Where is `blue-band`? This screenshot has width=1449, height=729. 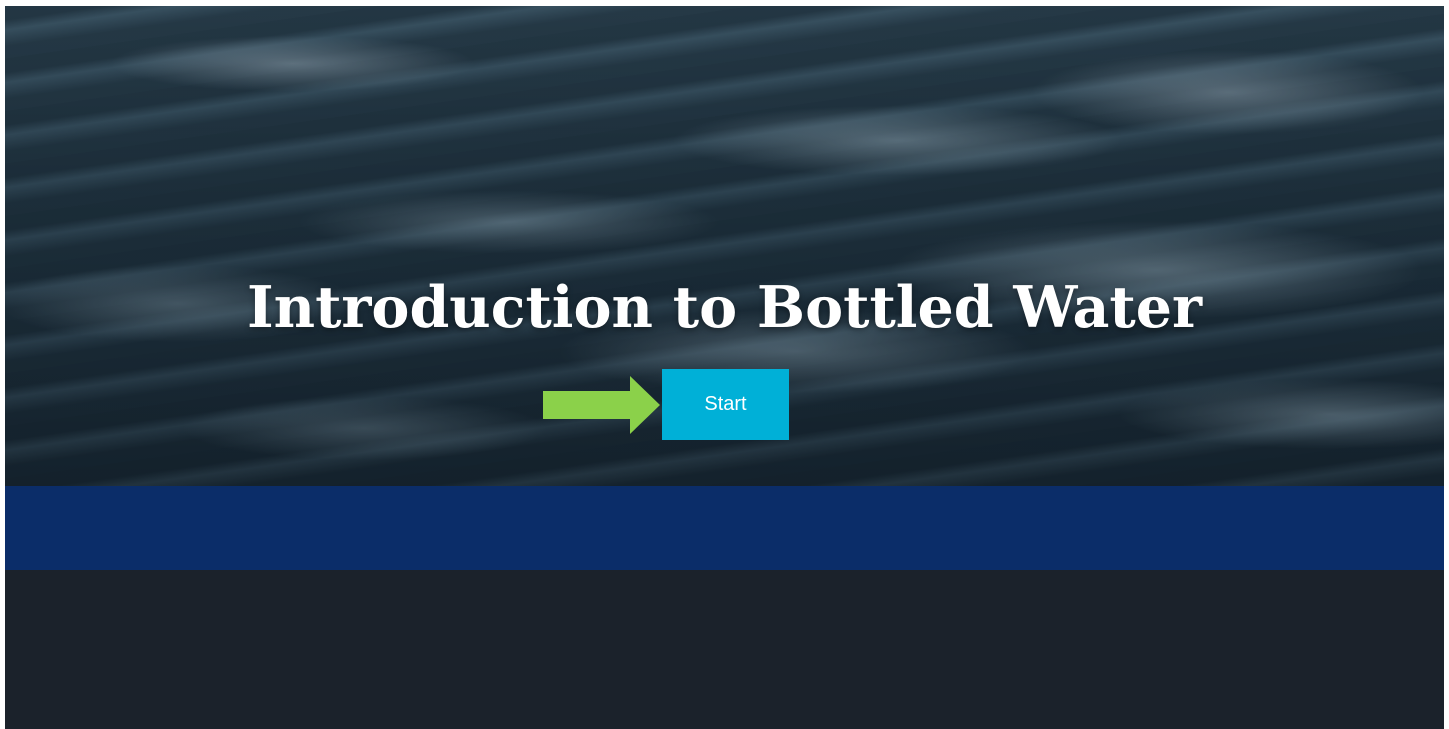
blue-band is located at coordinates (724, 528).